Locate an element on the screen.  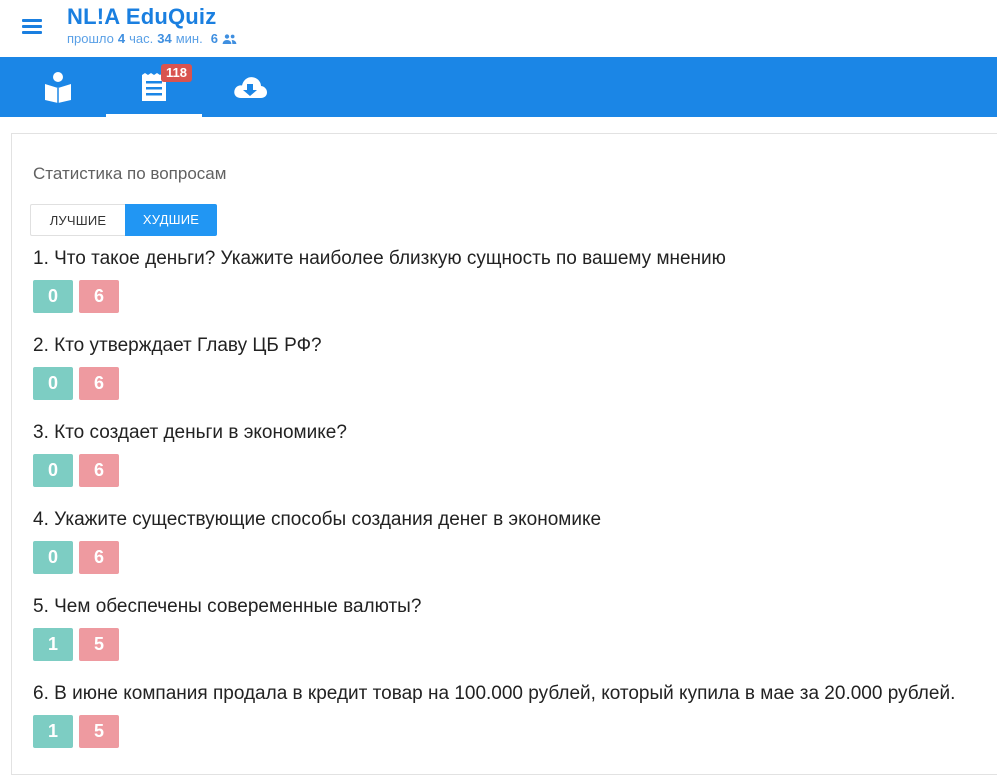
elapsed-info: прошло 4 час. 34 мин. 6 is located at coordinates (152, 38).